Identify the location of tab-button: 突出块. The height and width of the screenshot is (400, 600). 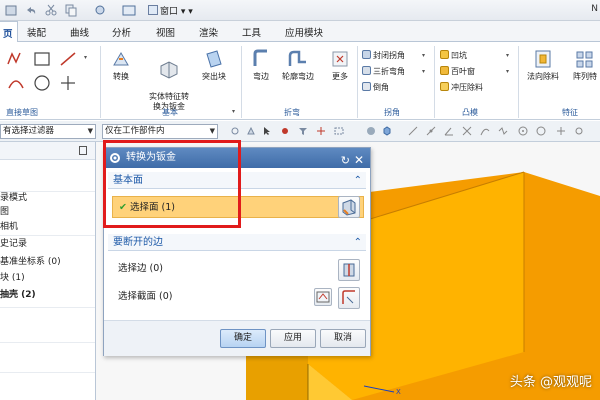
(214, 65).